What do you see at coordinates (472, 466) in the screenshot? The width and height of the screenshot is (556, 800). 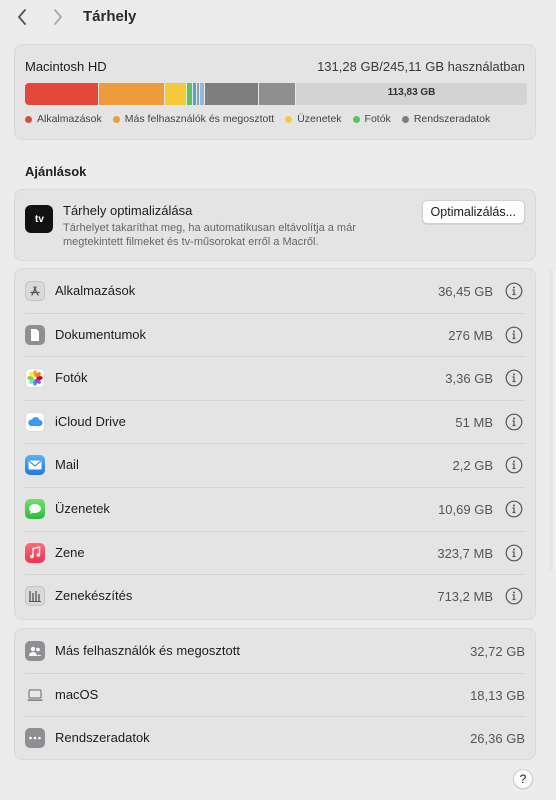 I see `category-size: 2,2 GB` at bounding box center [472, 466].